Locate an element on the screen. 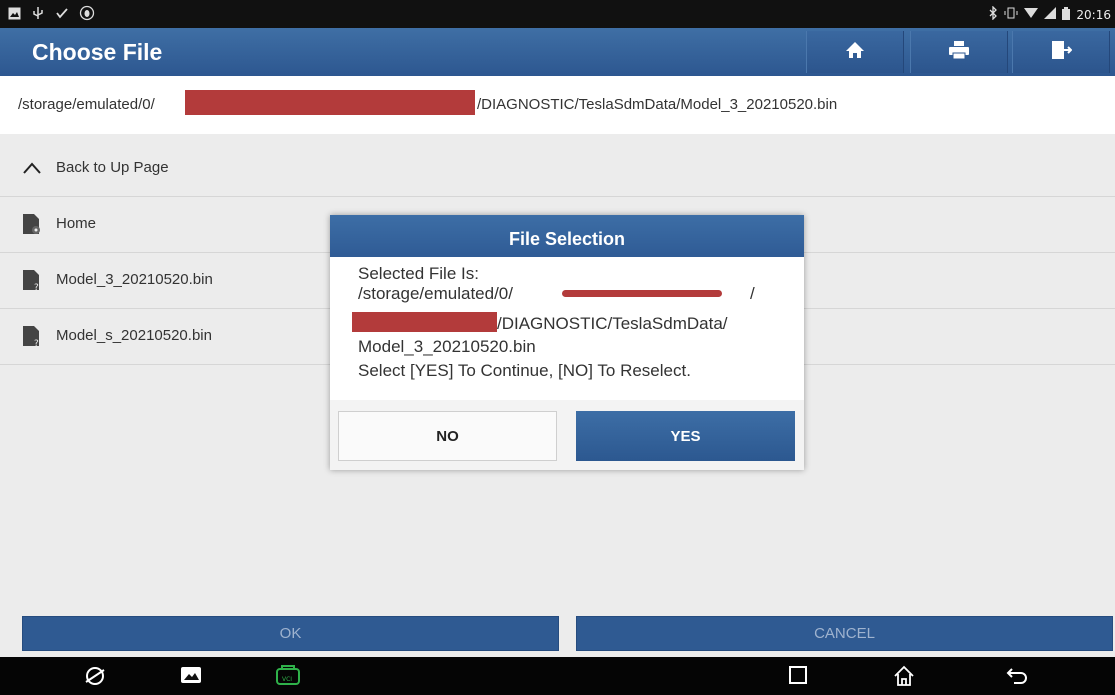  vci-icon: VCI is located at coordinates (288, 678).